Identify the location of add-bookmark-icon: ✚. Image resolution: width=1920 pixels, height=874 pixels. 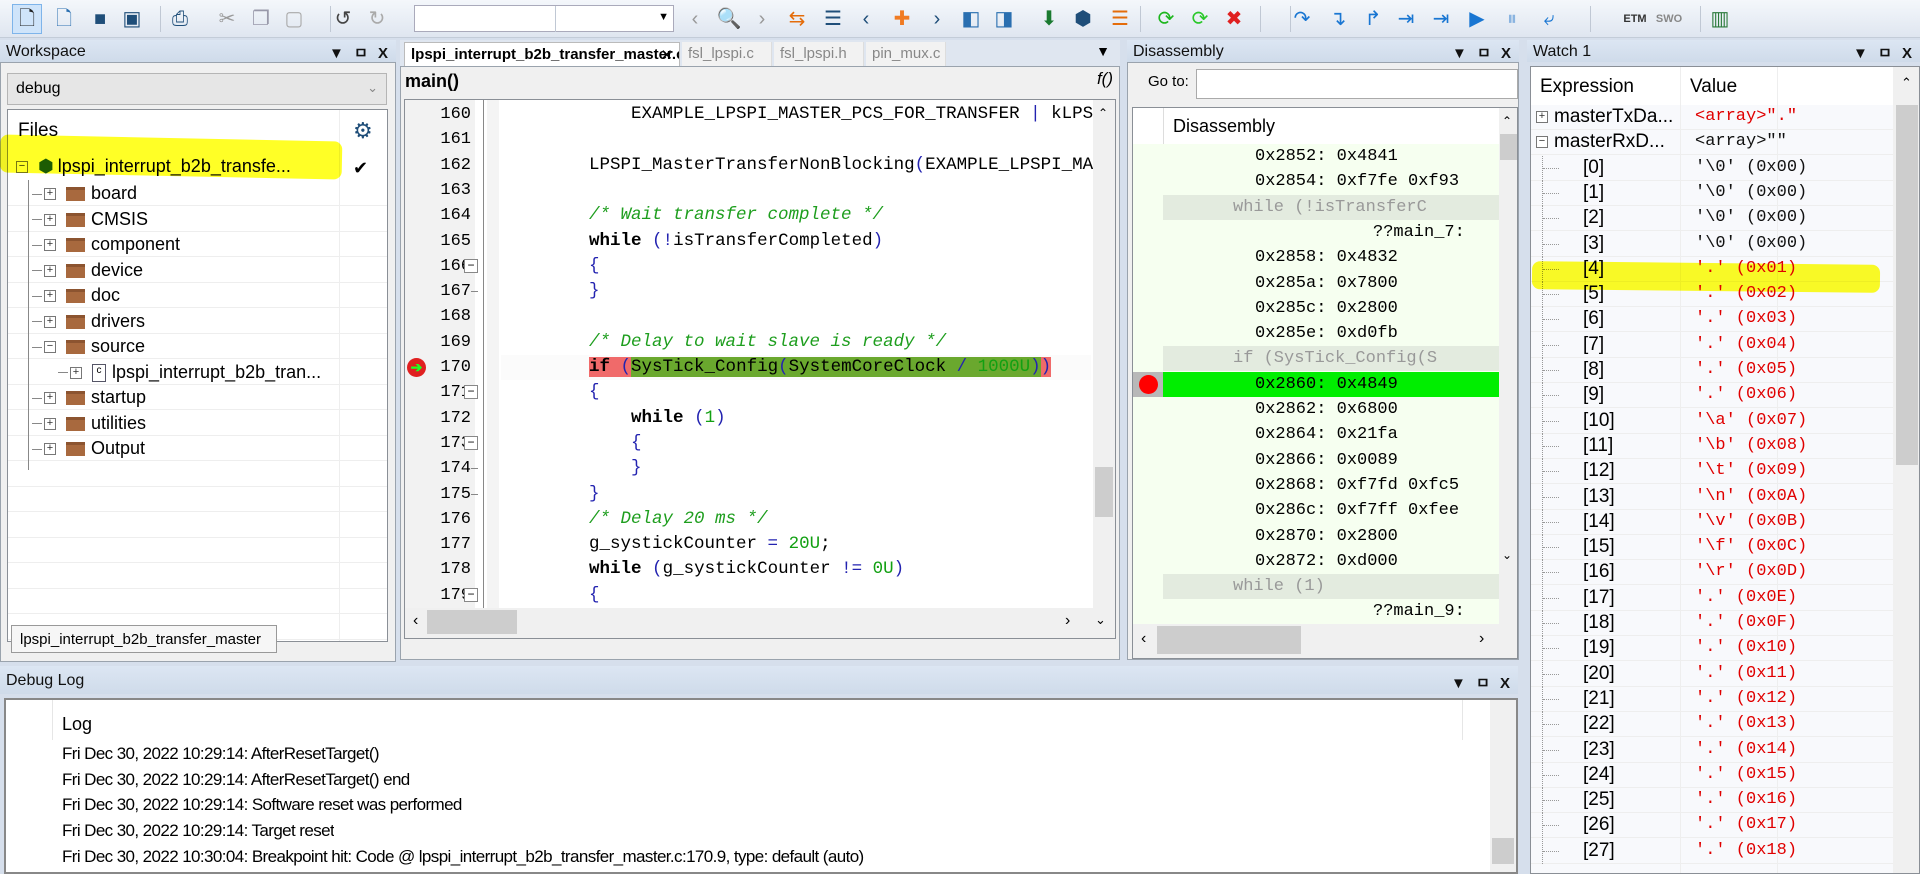
(902, 19).